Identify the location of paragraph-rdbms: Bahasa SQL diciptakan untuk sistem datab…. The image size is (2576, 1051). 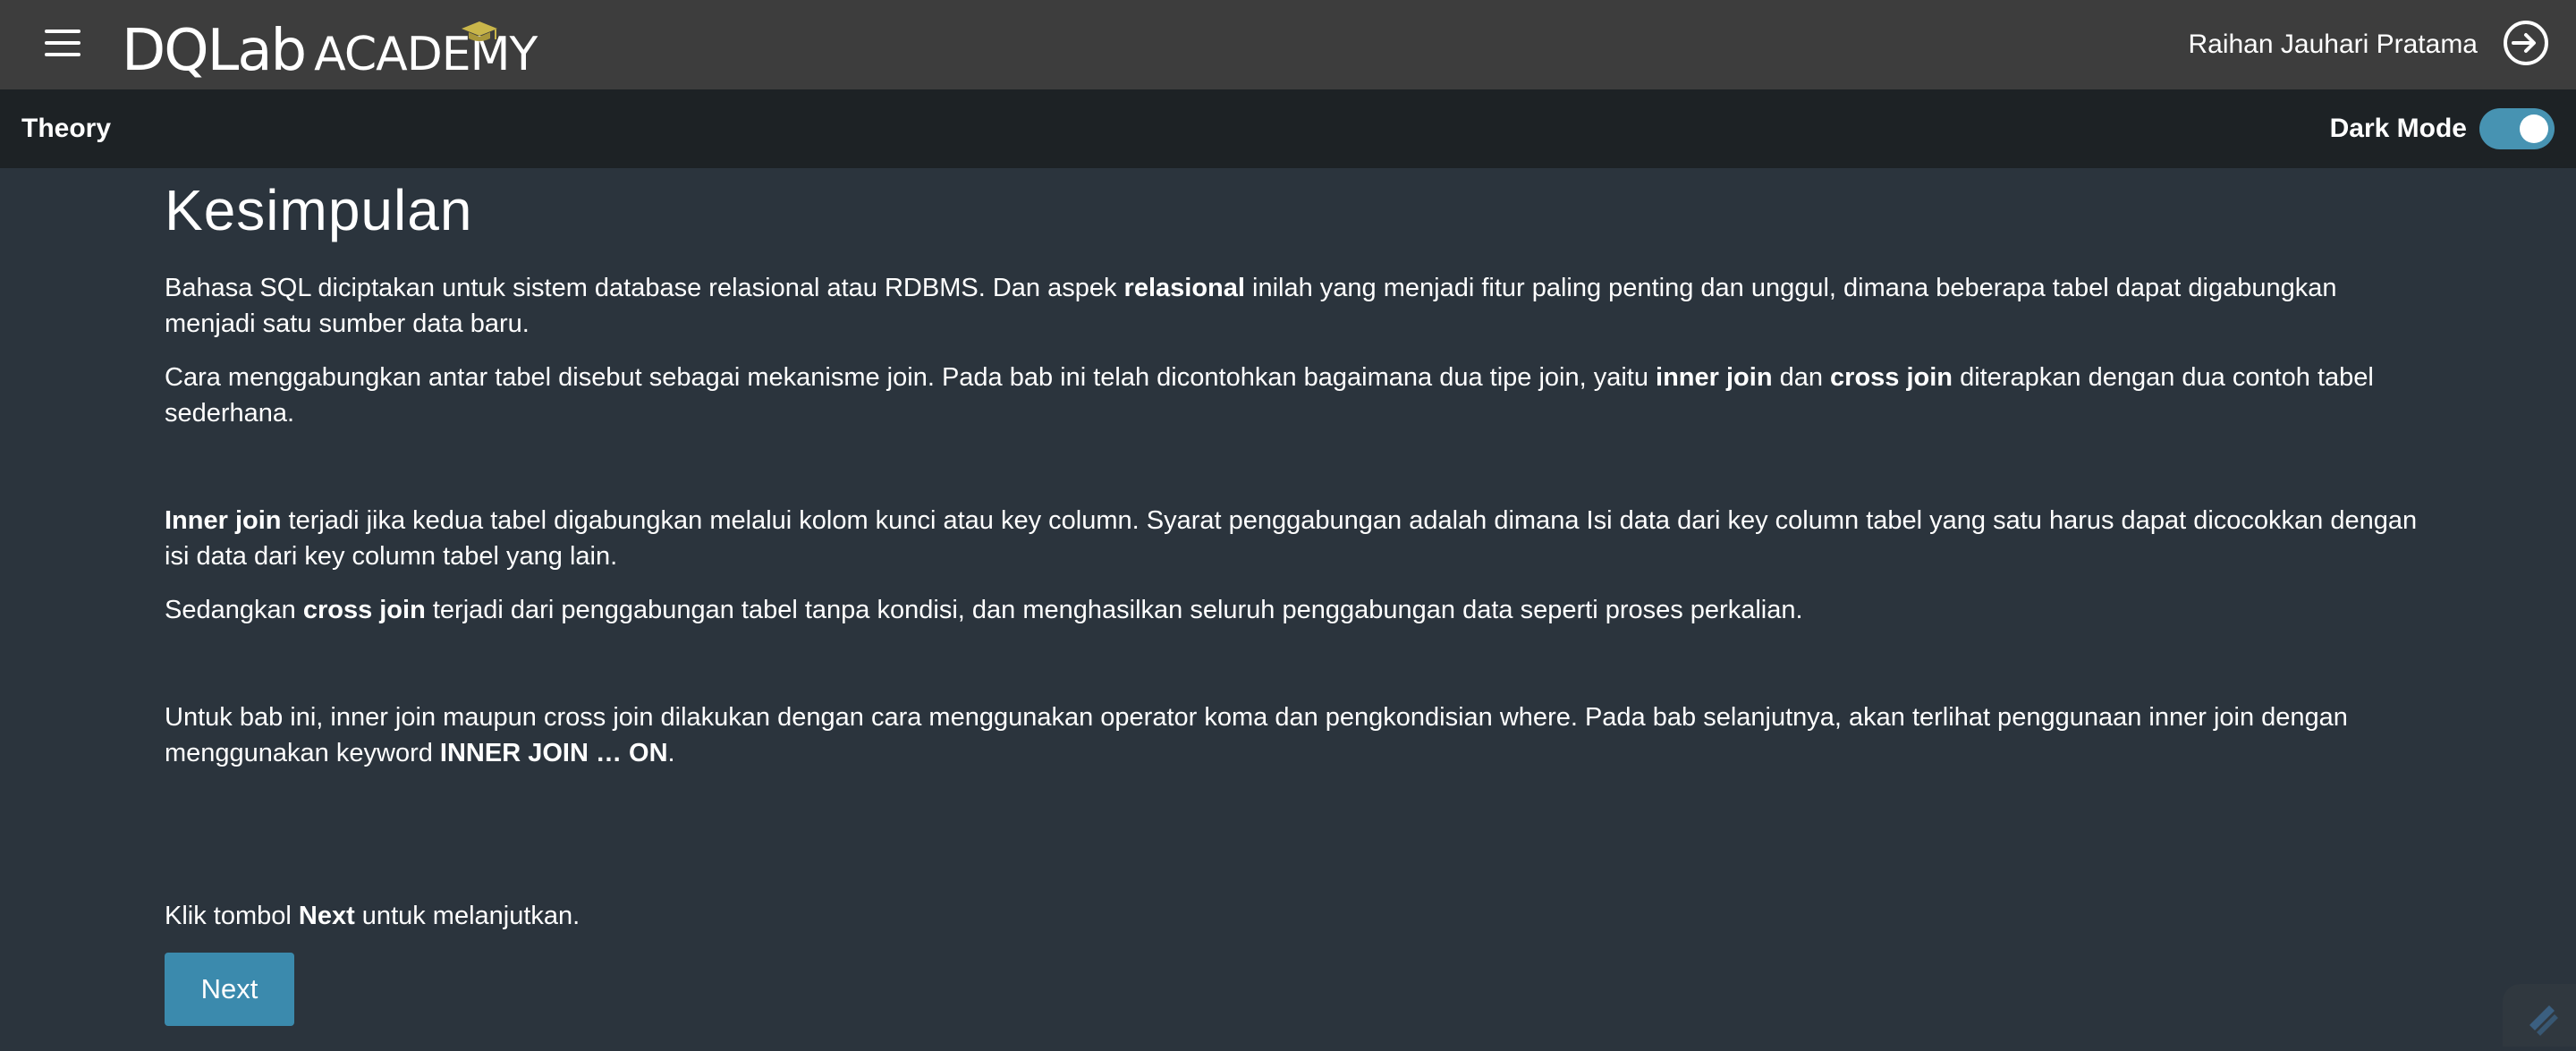
(1251, 306).